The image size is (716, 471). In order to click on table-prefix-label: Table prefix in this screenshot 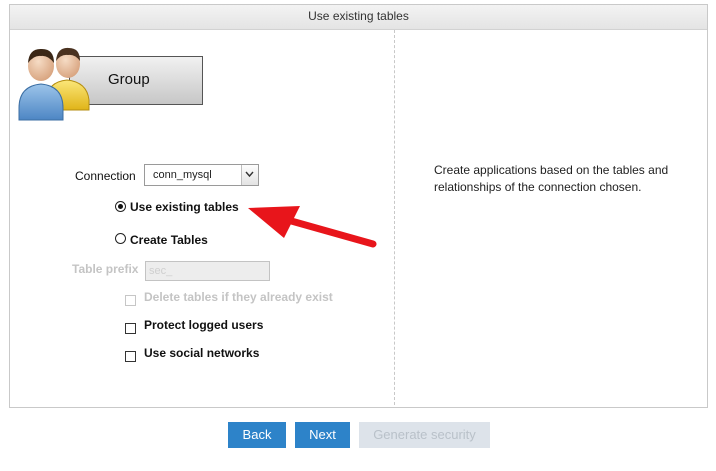, I will do `click(105, 269)`.